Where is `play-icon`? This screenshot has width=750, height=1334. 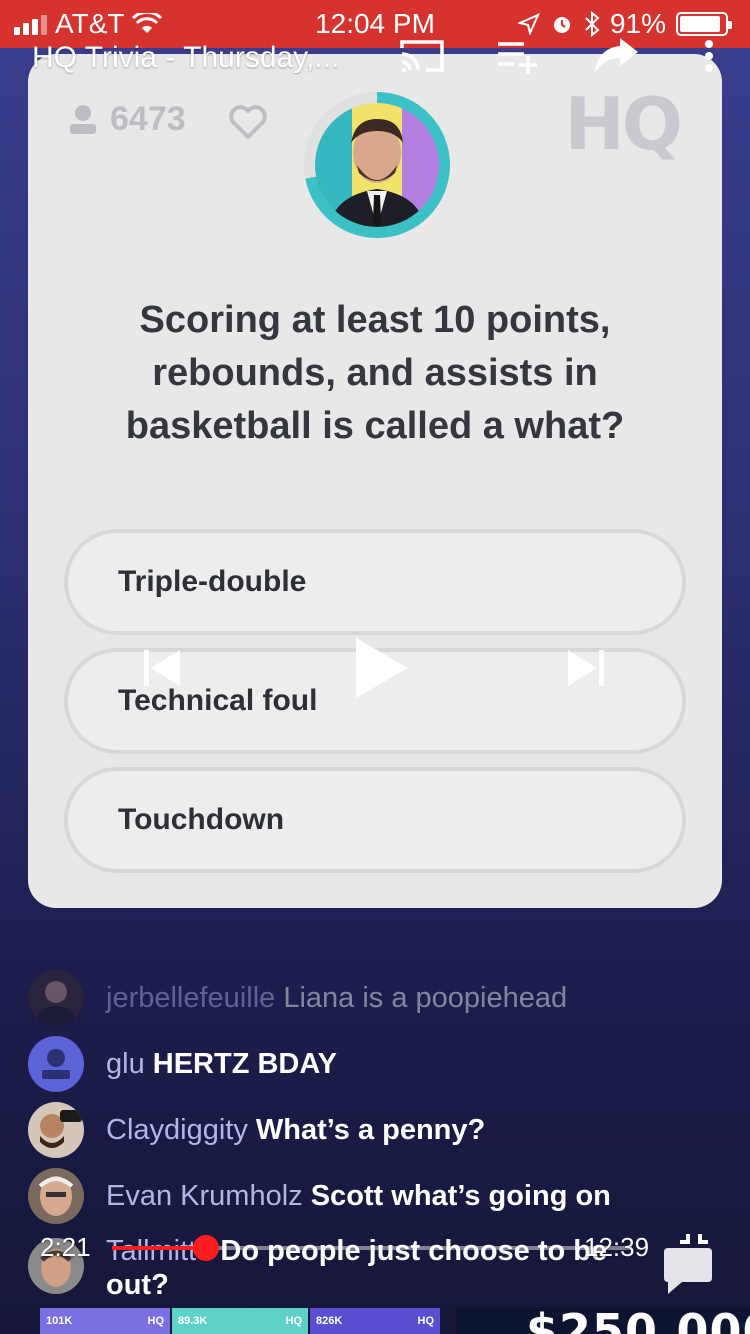 play-icon is located at coordinates (382, 668).